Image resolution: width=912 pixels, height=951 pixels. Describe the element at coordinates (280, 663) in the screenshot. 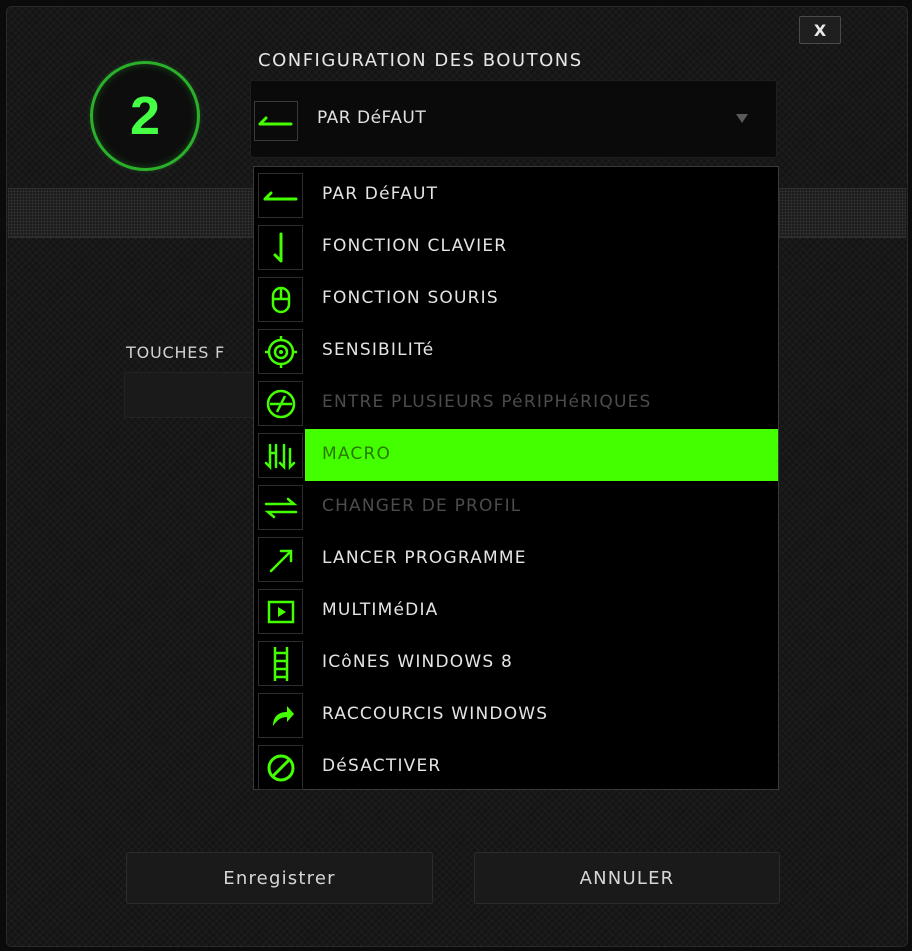

I see `windows8-icon` at that location.